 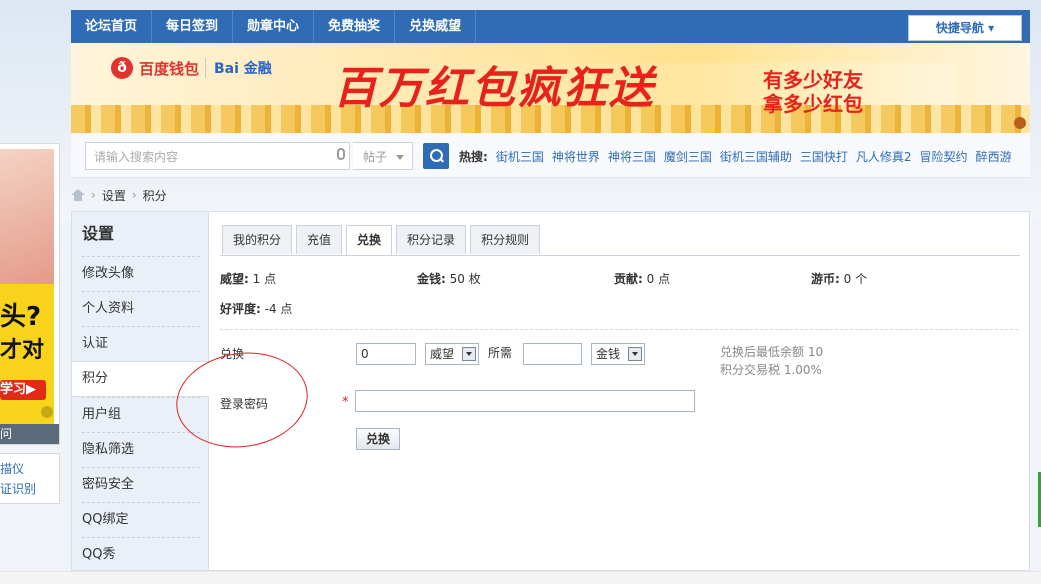 What do you see at coordinates (550, 26) in the screenshot?
I see `top-nav: 论坛首页 每日签到 勋章中心 免费抽奖 兑换威望 快捷导航 ▾` at bounding box center [550, 26].